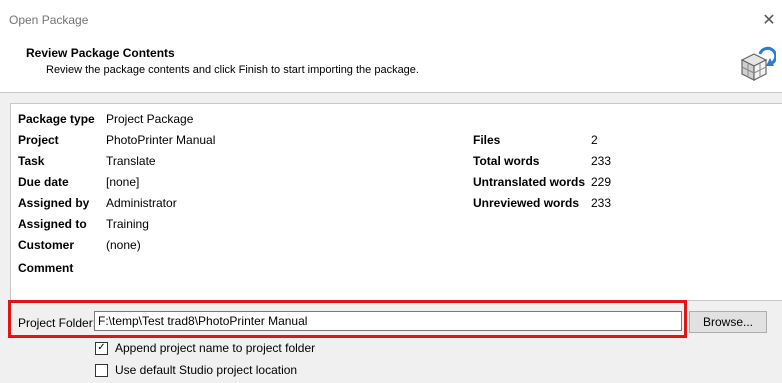 The height and width of the screenshot is (383, 782). Describe the element at coordinates (46, 245) in the screenshot. I see `label-customer: Customer` at that location.